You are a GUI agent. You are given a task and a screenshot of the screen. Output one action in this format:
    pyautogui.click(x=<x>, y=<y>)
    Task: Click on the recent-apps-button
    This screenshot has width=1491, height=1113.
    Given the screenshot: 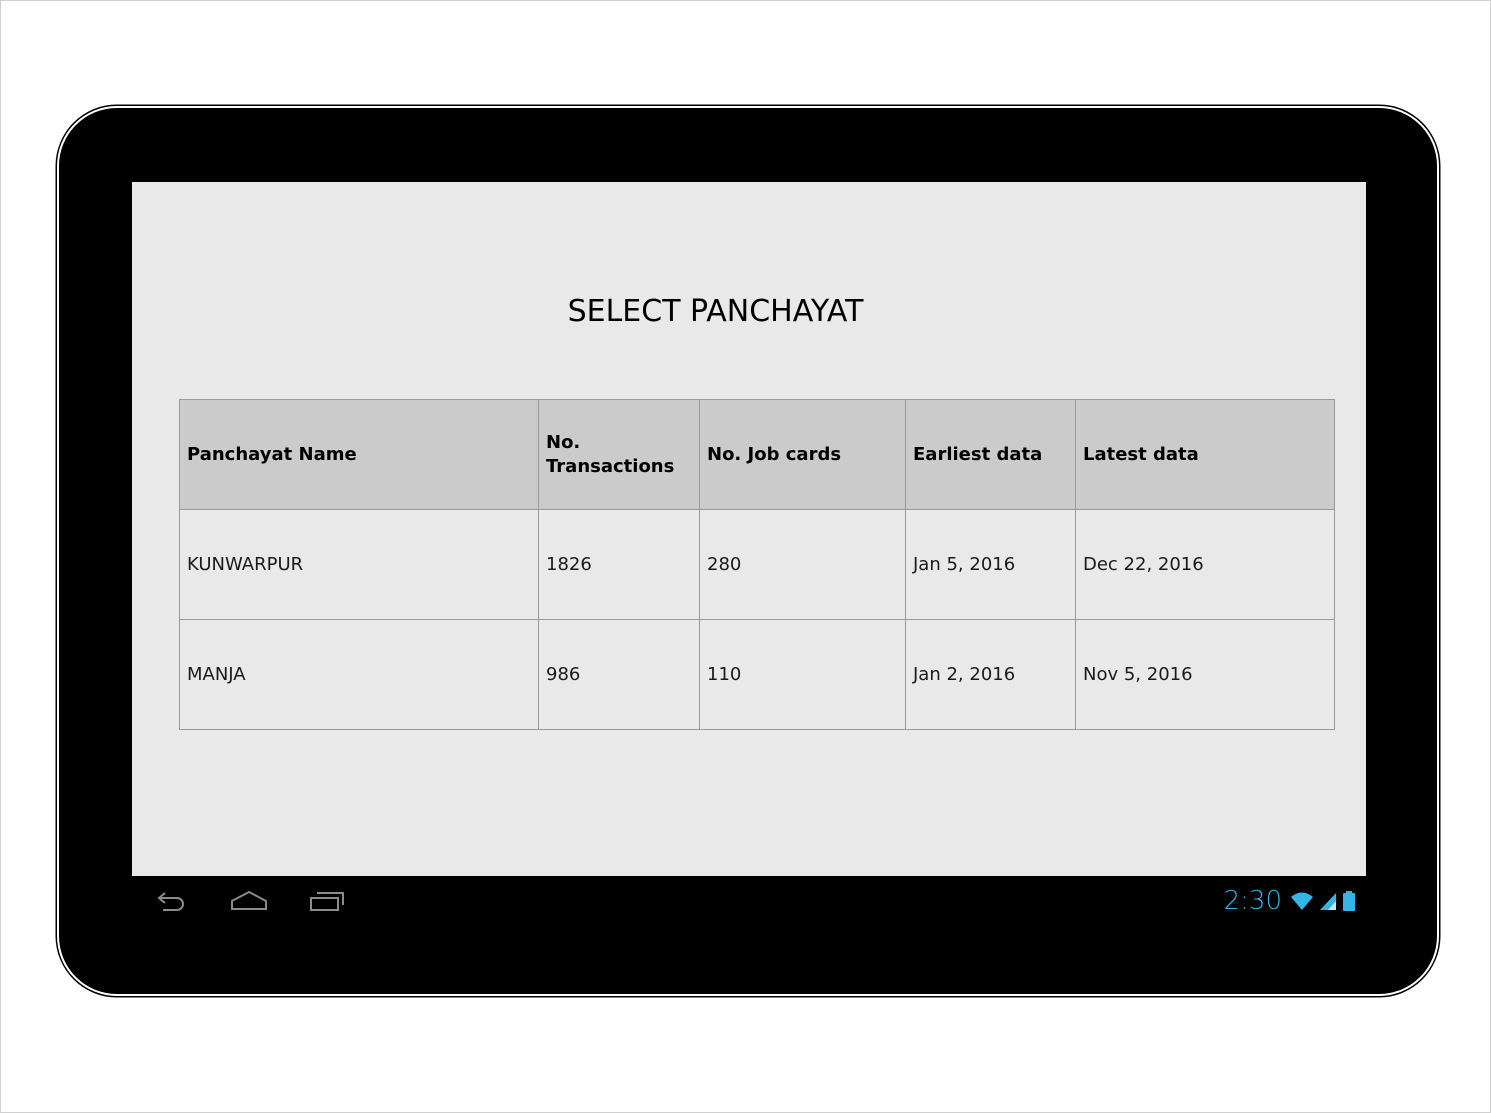 What is the action you would take?
    pyautogui.click(x=327, y=901)
    